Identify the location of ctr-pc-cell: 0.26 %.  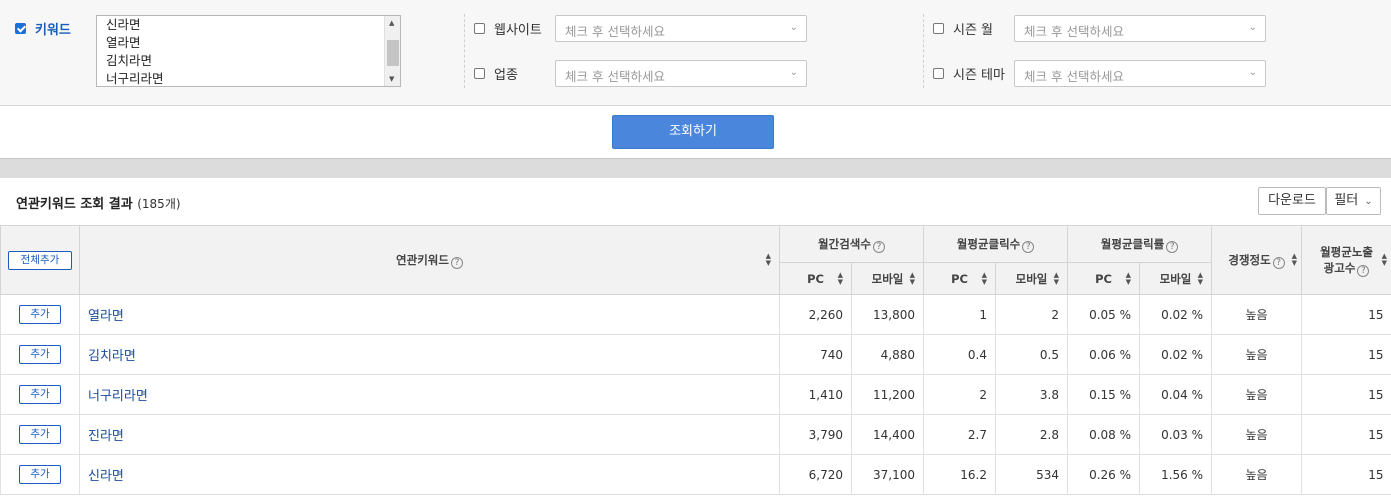
(1103, 474).